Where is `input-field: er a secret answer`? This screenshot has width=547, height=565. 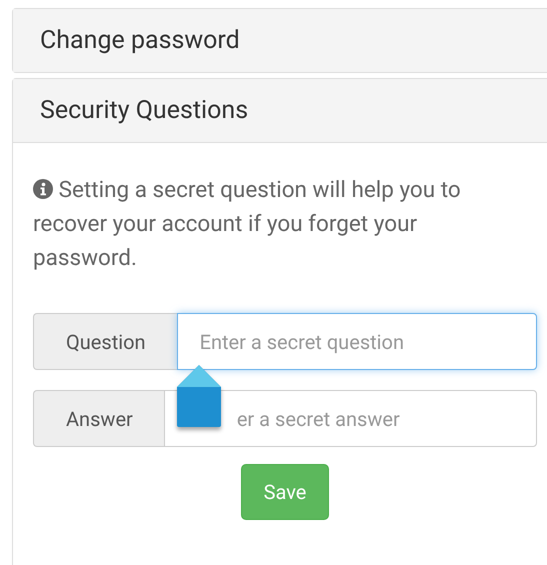
input-field: er a secret answer is located at coordinates (350, 418).